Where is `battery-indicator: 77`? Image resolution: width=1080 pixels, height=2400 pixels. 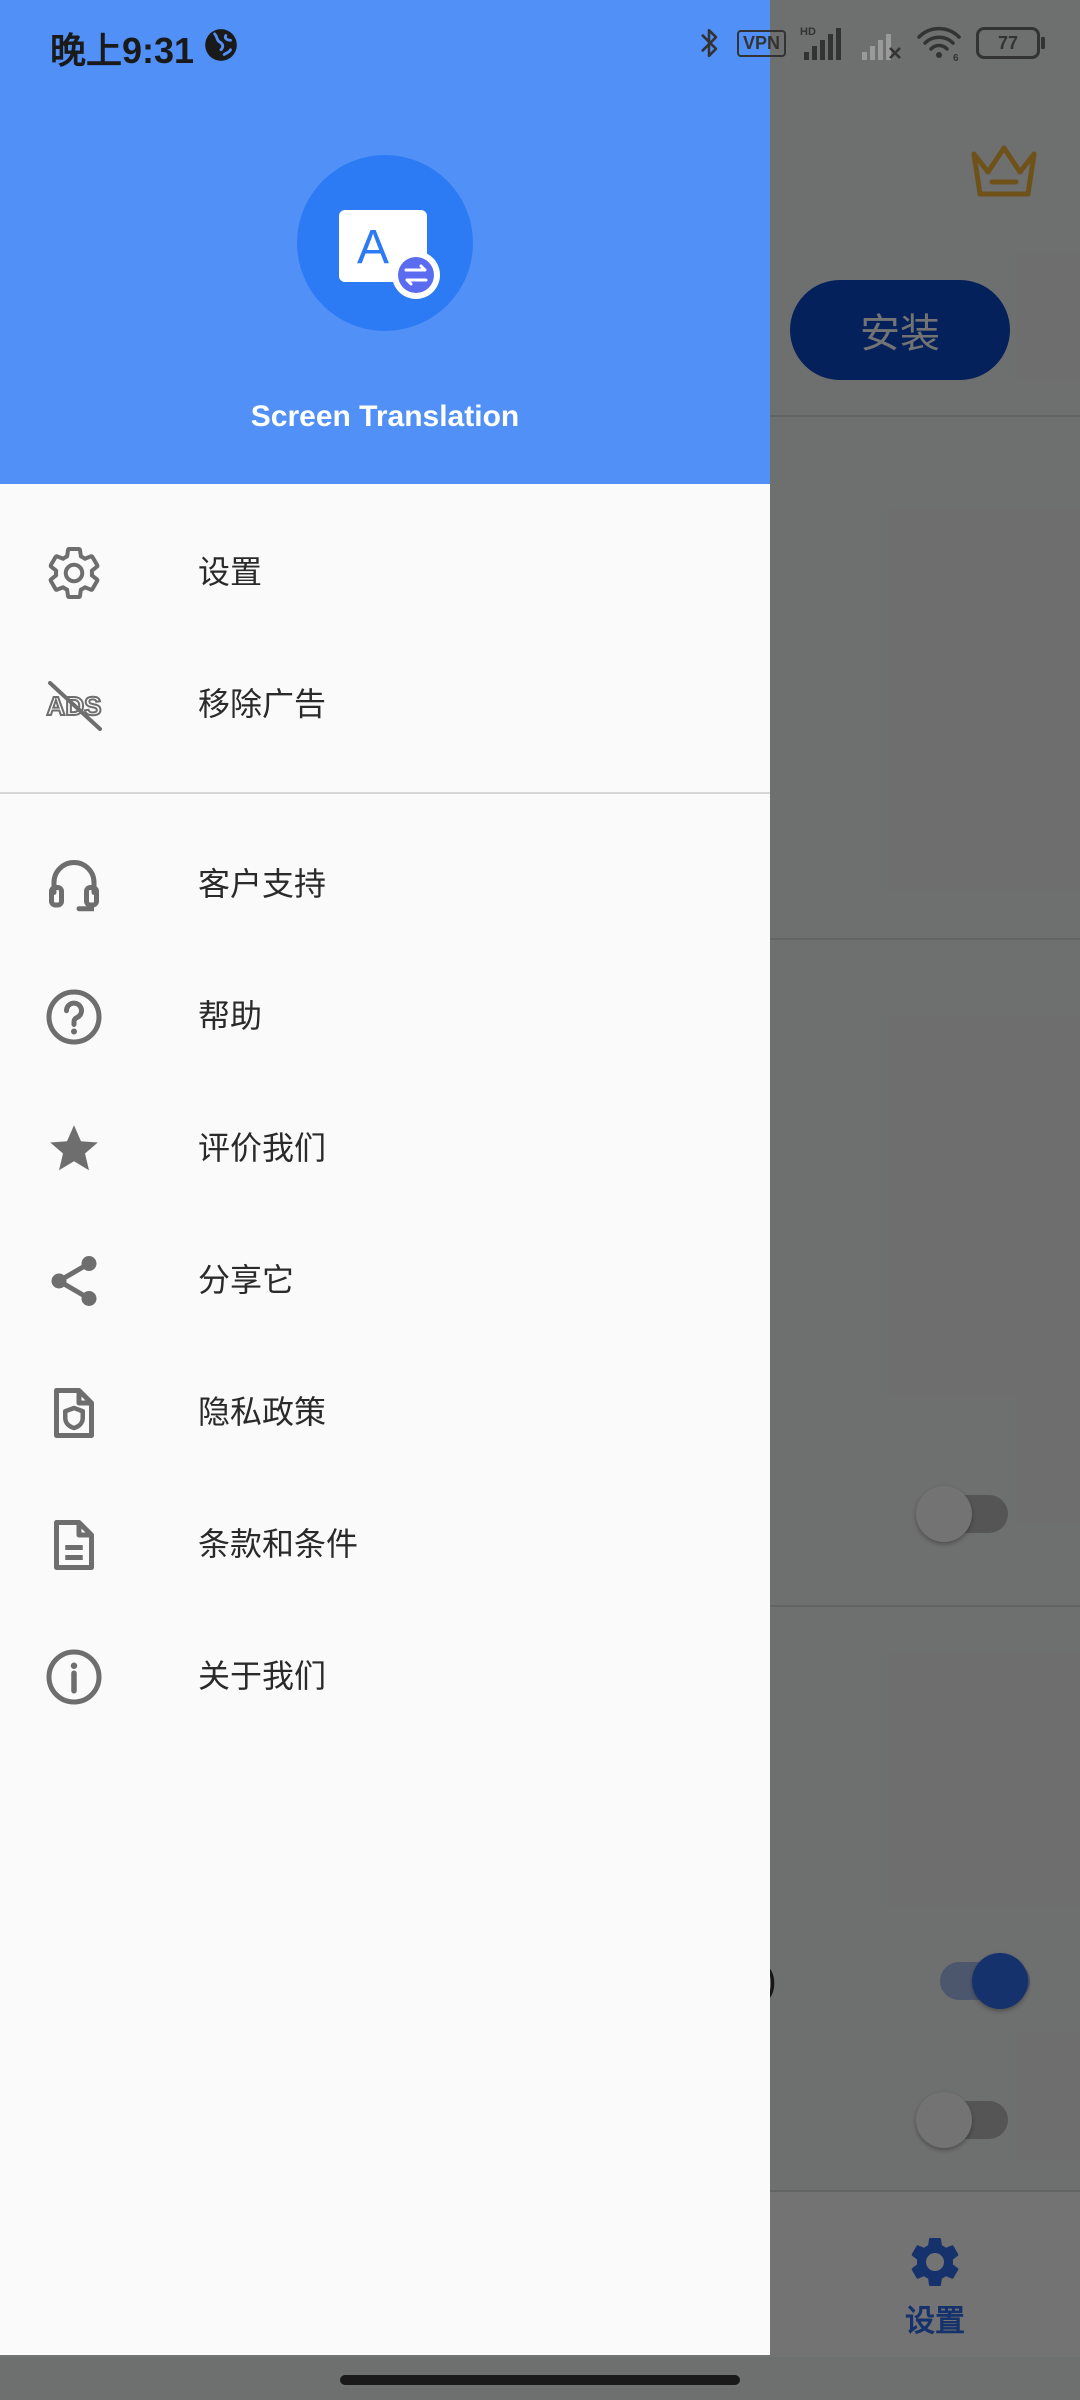
battery-indicator: 77 is located at coordinates (1011, 43).